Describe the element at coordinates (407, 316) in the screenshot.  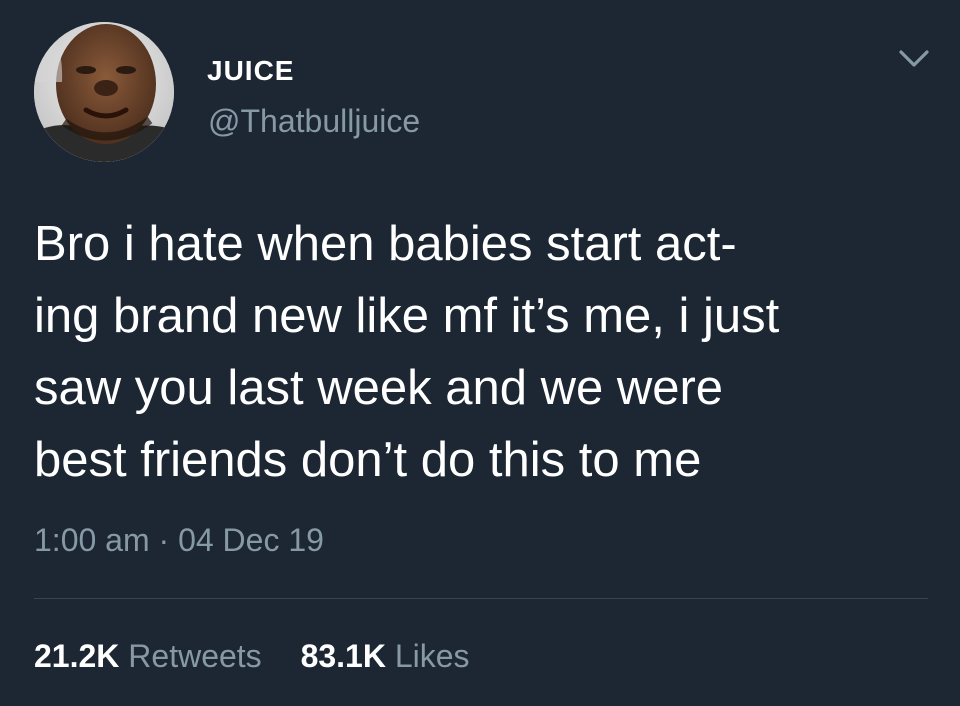
I see `tweet-text-line: ing brand new like mf it’s me, i just` at that location.